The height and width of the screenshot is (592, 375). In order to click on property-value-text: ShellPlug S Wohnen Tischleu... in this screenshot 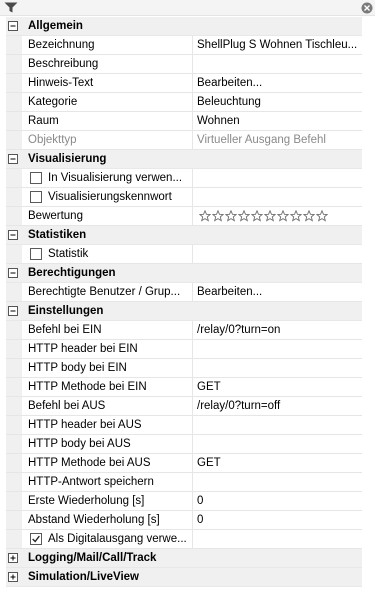, I will do `click(277, 45)`.